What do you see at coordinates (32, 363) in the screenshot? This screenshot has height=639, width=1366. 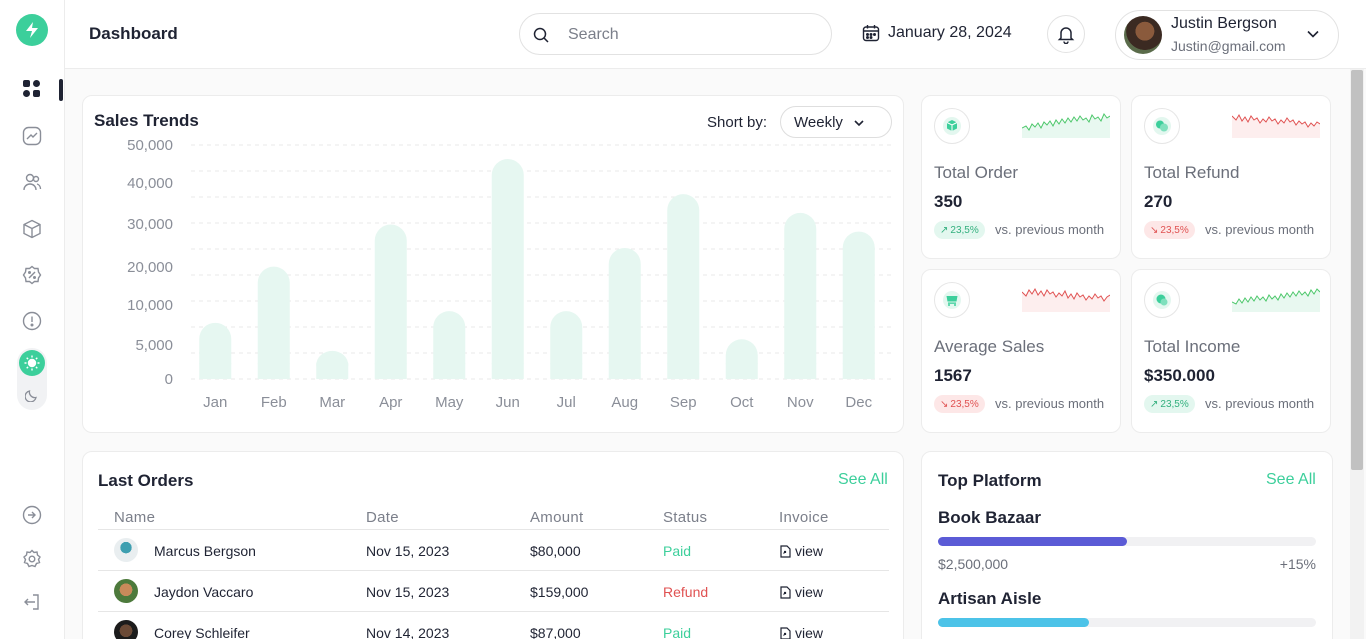 I see `sun-icon` at bounding box center [32, 363].